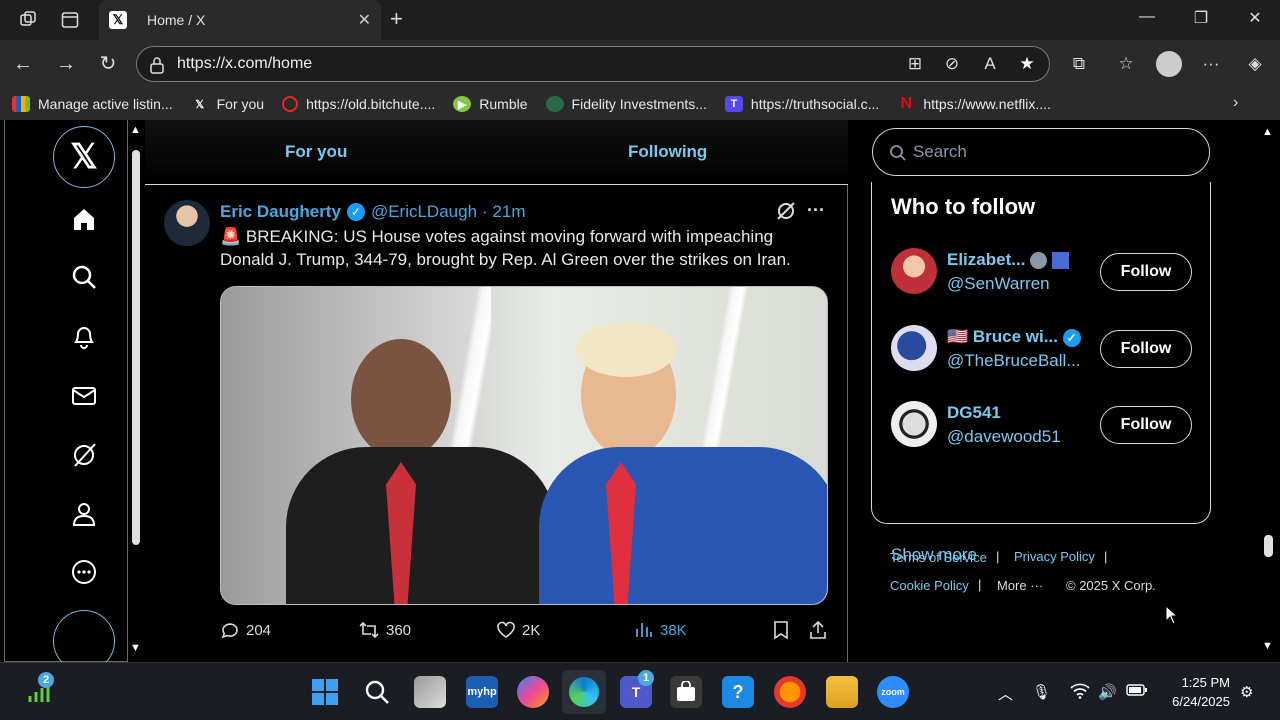 Image resolution: width=1280 pixels, height=720 pixels. I want to click on task-view-icon, so click(430, 692).